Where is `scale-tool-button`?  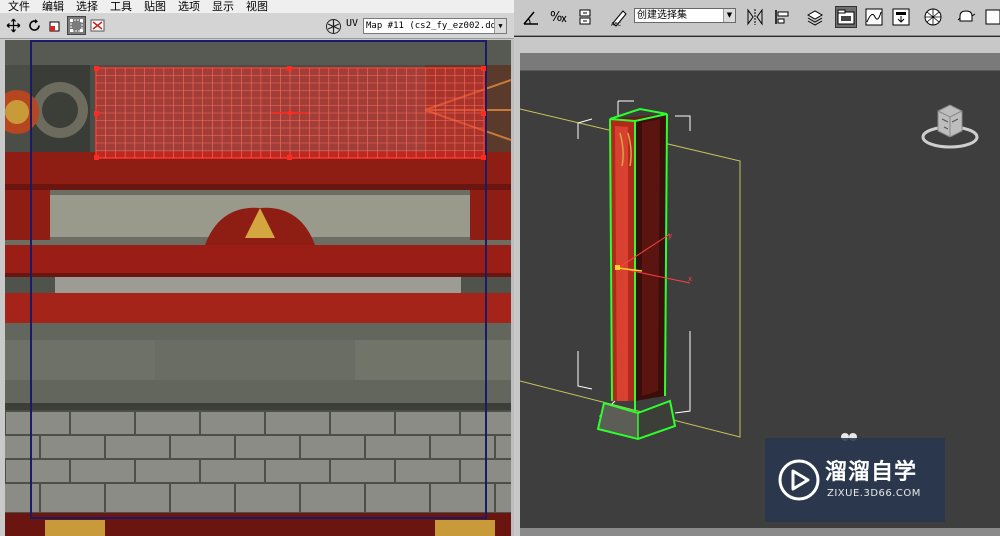 scale-tool-button is located at coordinates (55, 25).